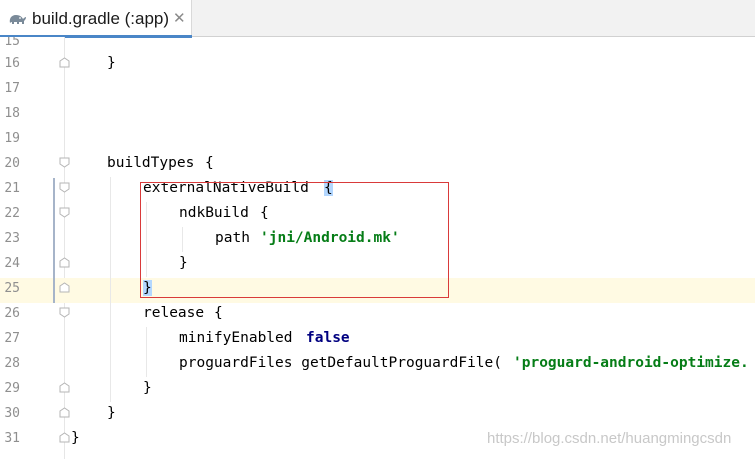  I want to click on code-identifier: release, so click(174, 313).